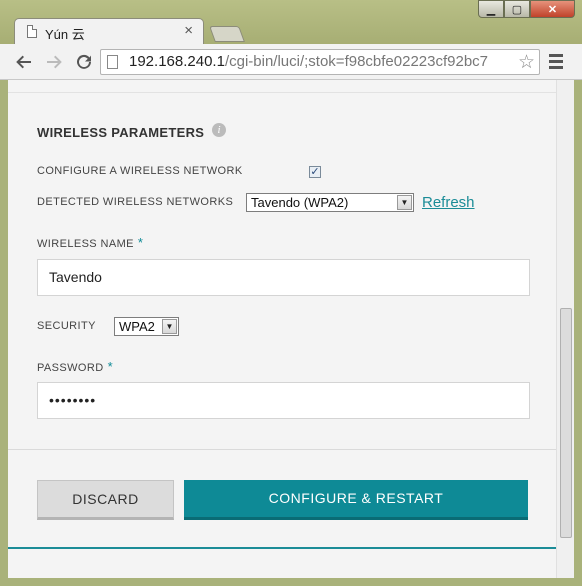 This screenshot has height=586, width=582. I want to click on detected-networks-select: Tavendo (WPA2) ▼, so click(330, 202).